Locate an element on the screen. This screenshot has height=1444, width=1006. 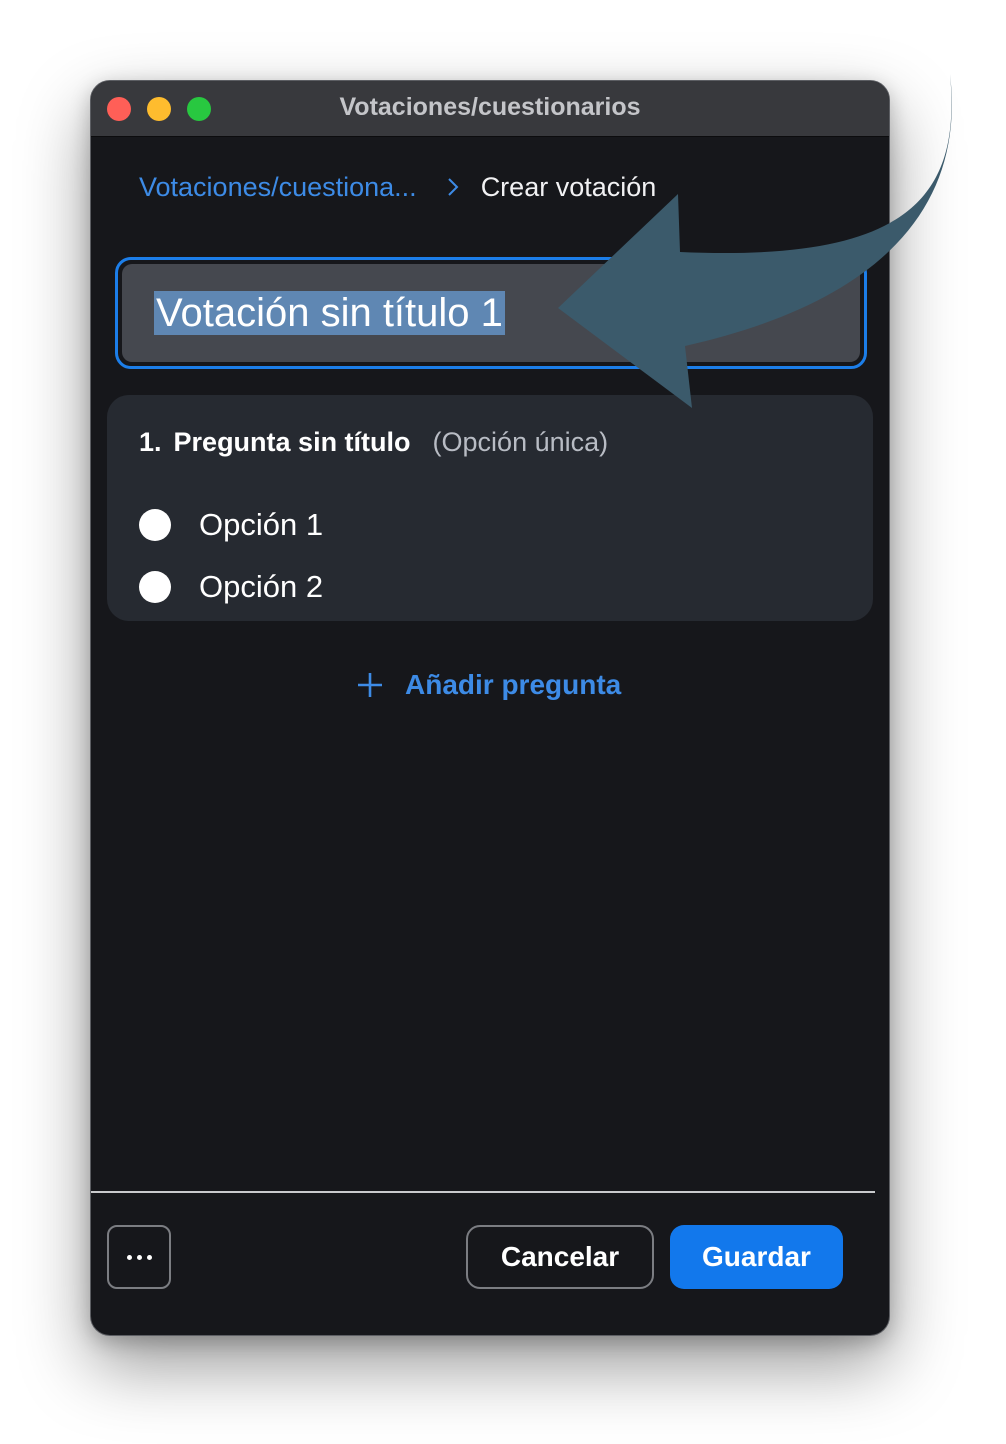
add-question-label: Añadir pregunta is located at coordinates (513, 684).